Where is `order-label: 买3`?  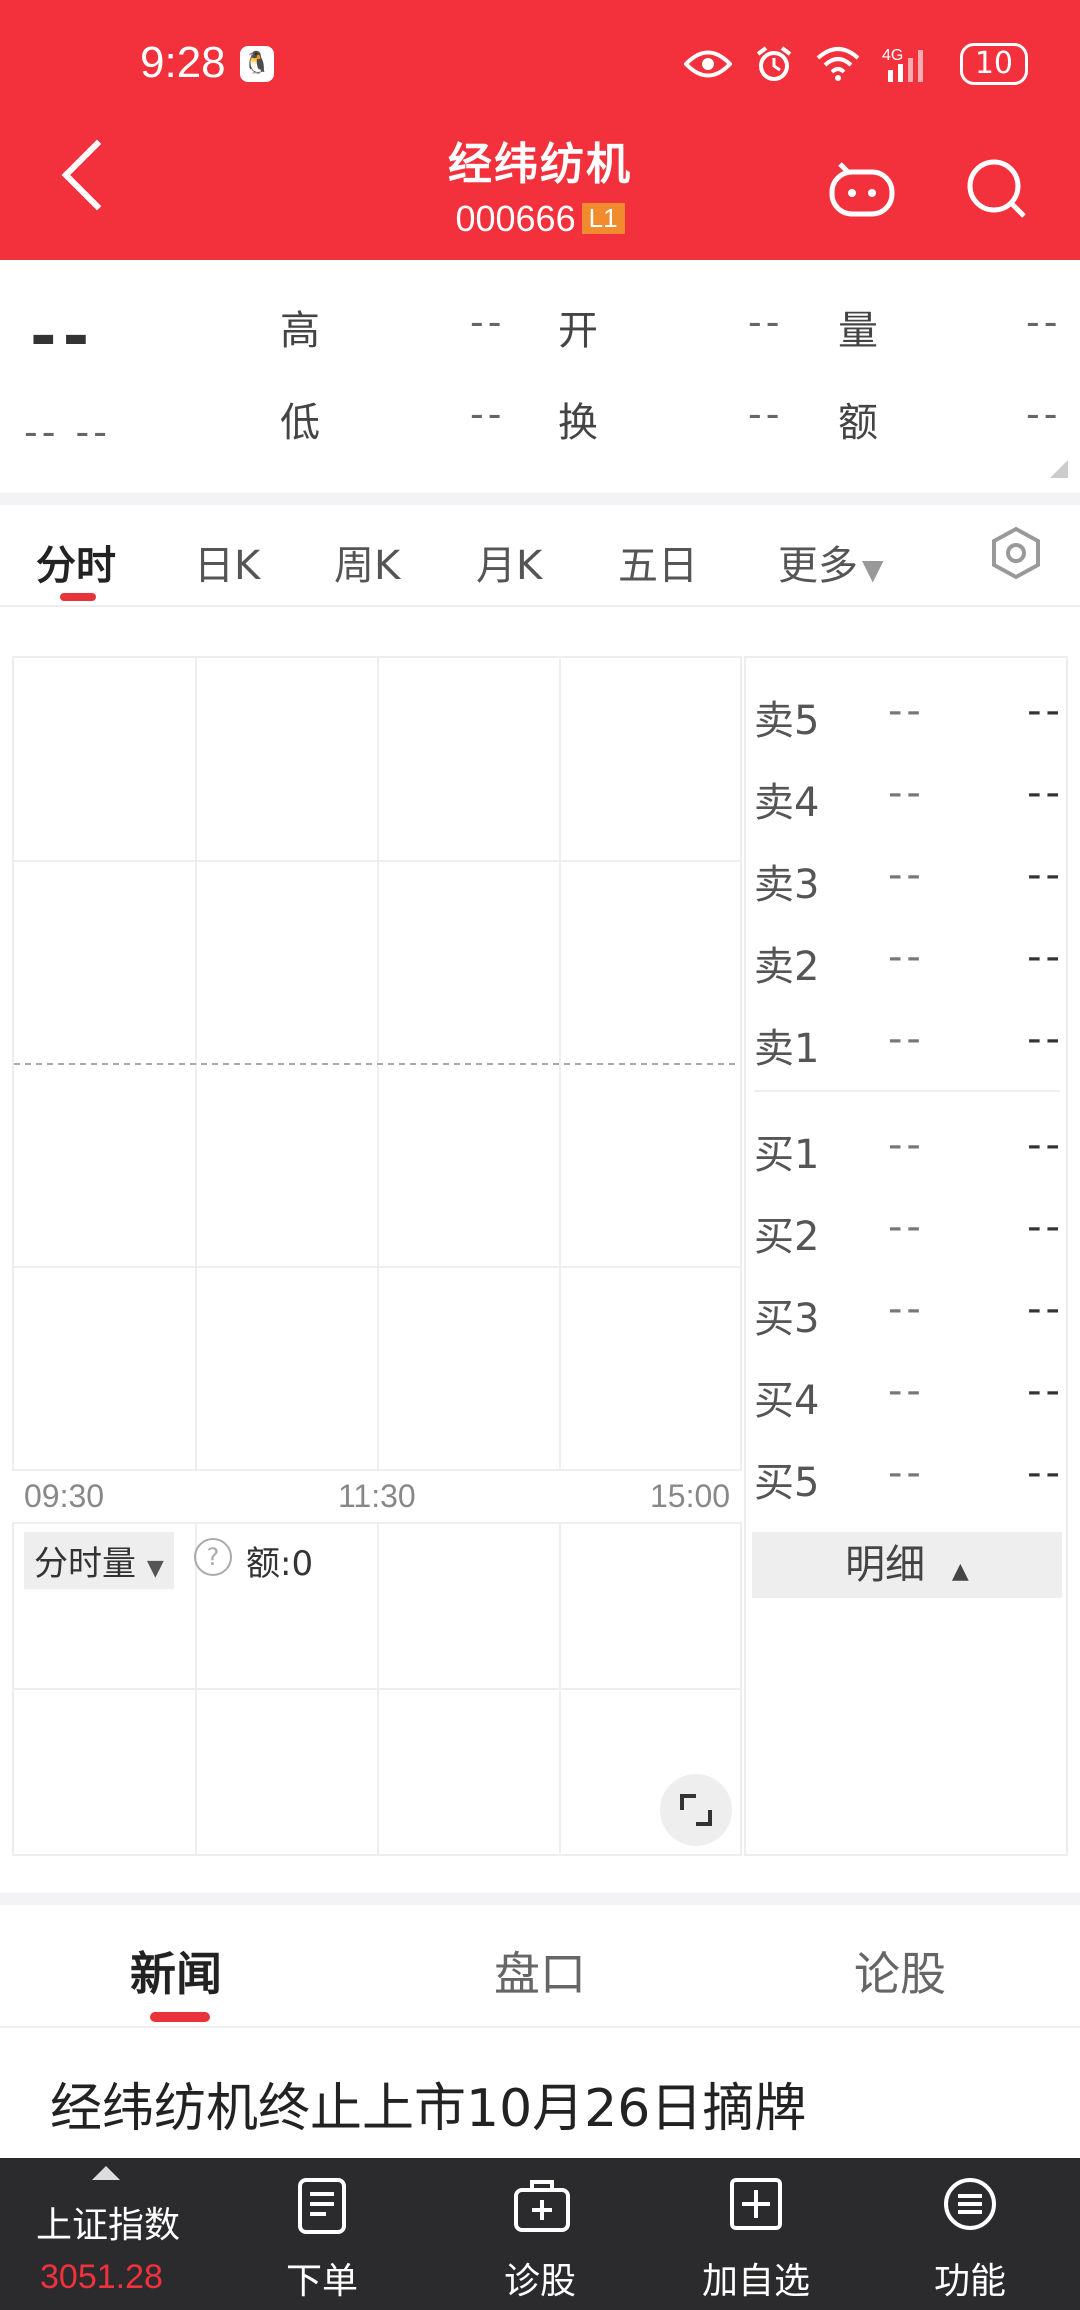
order-label: 买3 is located at coordinates (787, 1319).